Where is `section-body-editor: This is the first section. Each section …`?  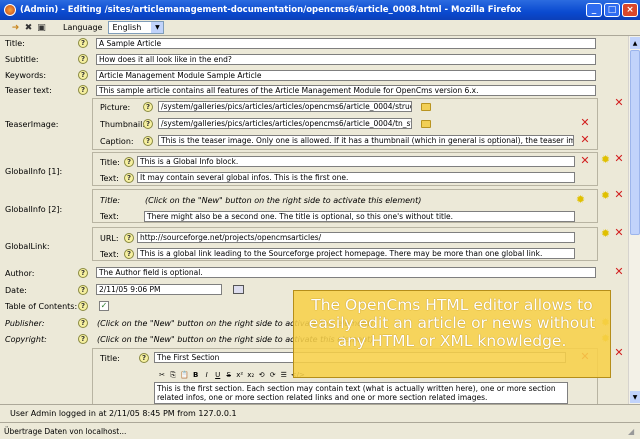 section-body-editor: This is the first section. Each section … is located at coordinates (361, 393).